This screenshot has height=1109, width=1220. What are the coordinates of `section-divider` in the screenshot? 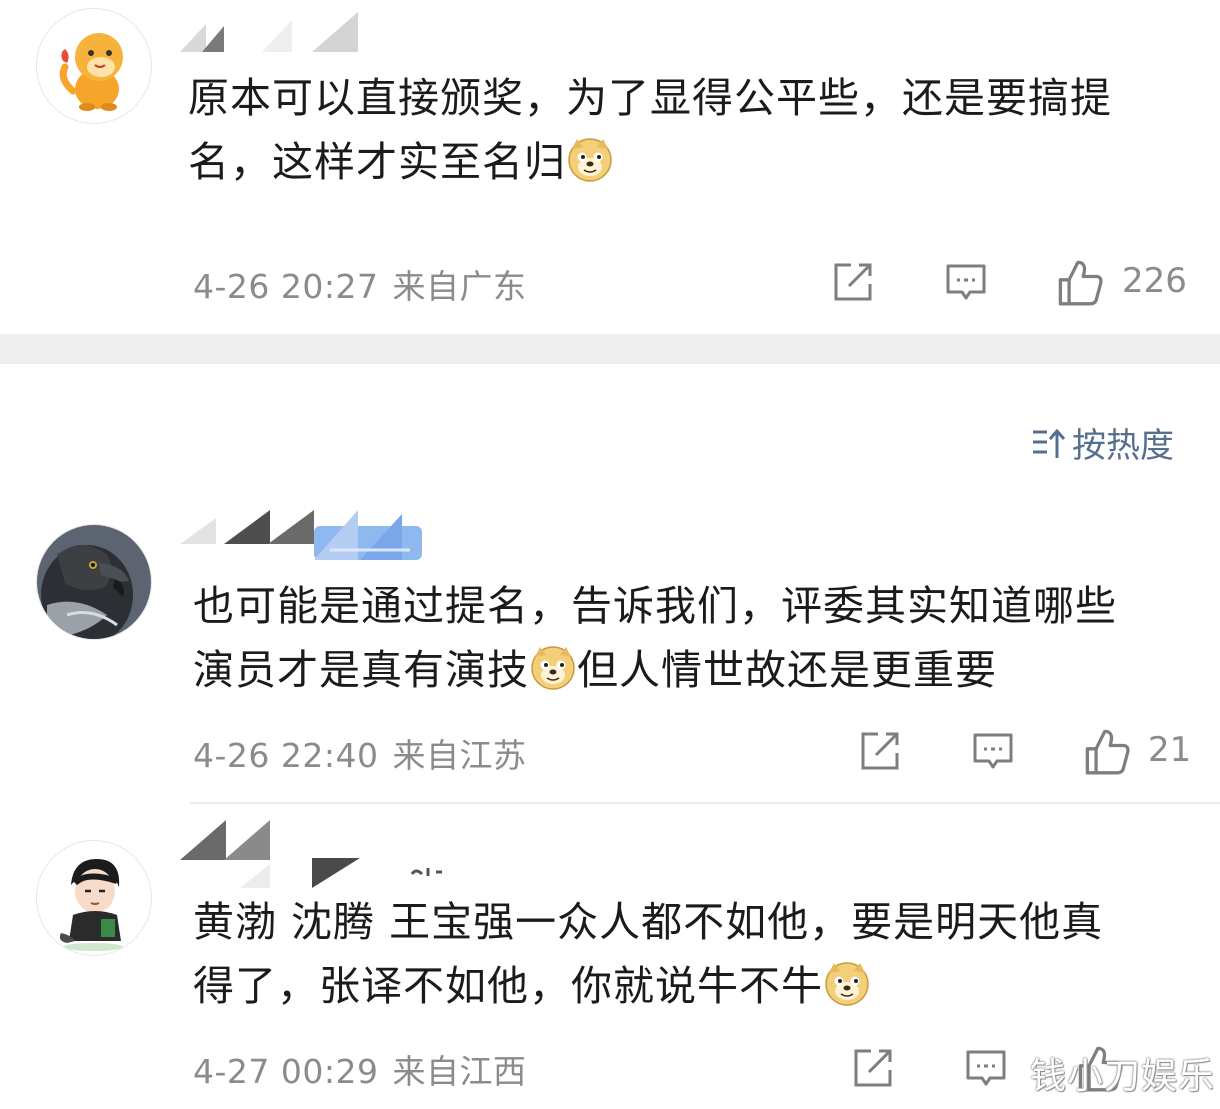 It's located at (610, 349).